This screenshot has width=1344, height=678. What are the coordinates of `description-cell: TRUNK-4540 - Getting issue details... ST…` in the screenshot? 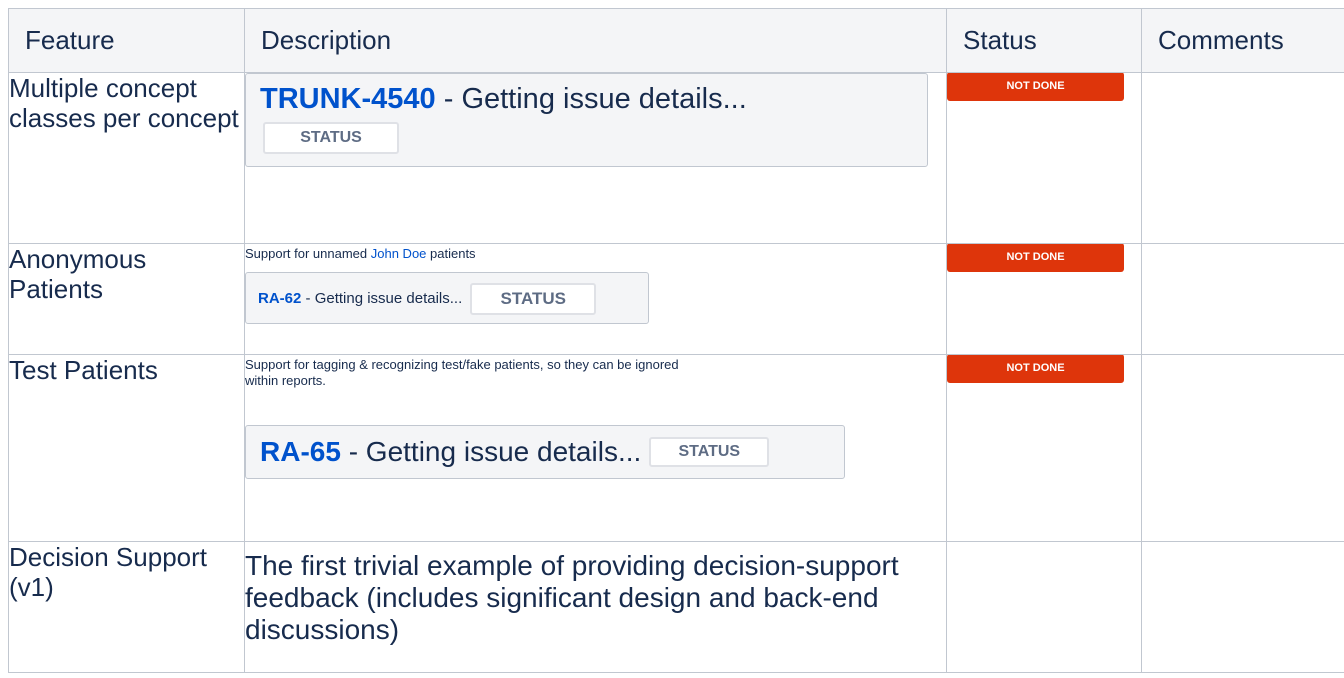 It's located at (595, 158).